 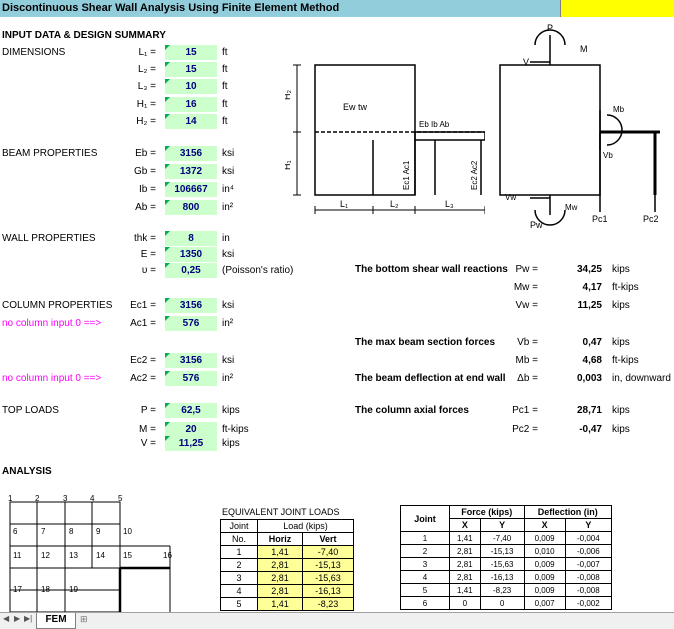 What do you see at coordinates (143, 305) in the screenshot?
I see `col-sym-0: Ec1 =` at bounding box center [143, 305].